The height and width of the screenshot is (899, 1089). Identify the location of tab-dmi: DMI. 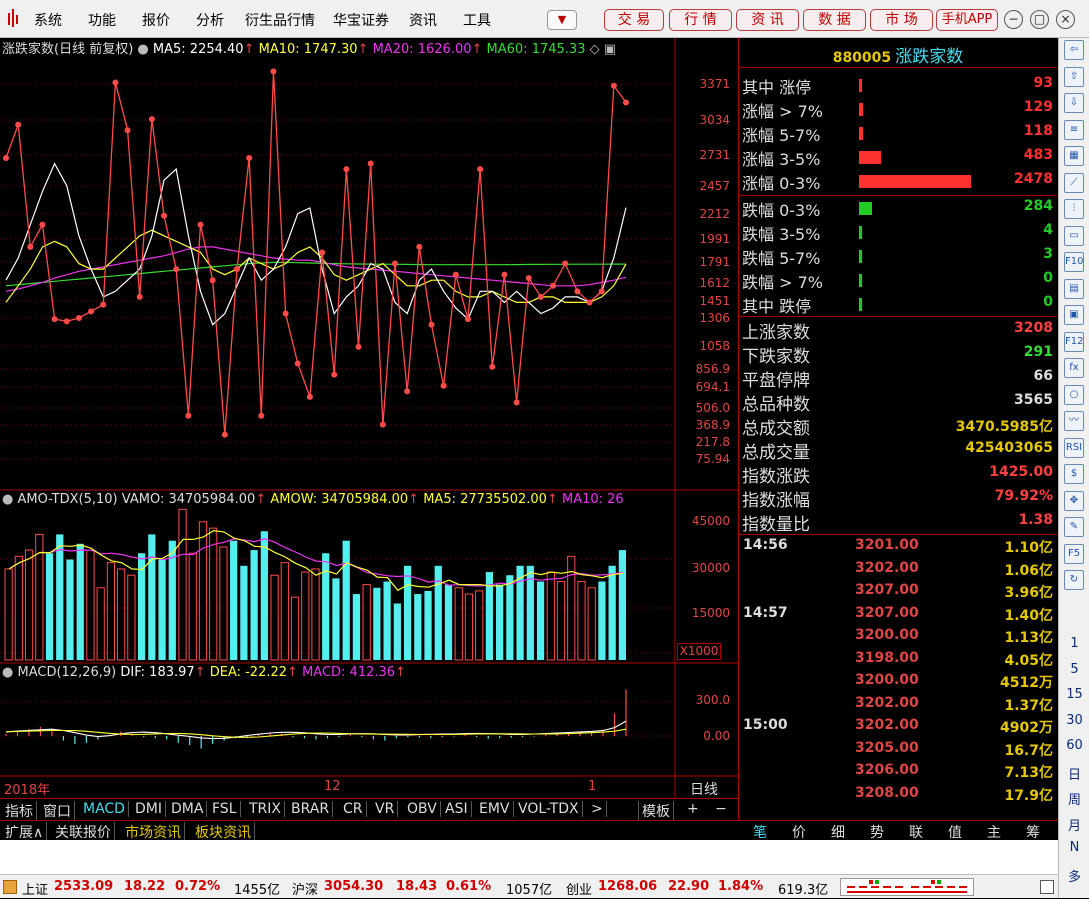
(149, 809).